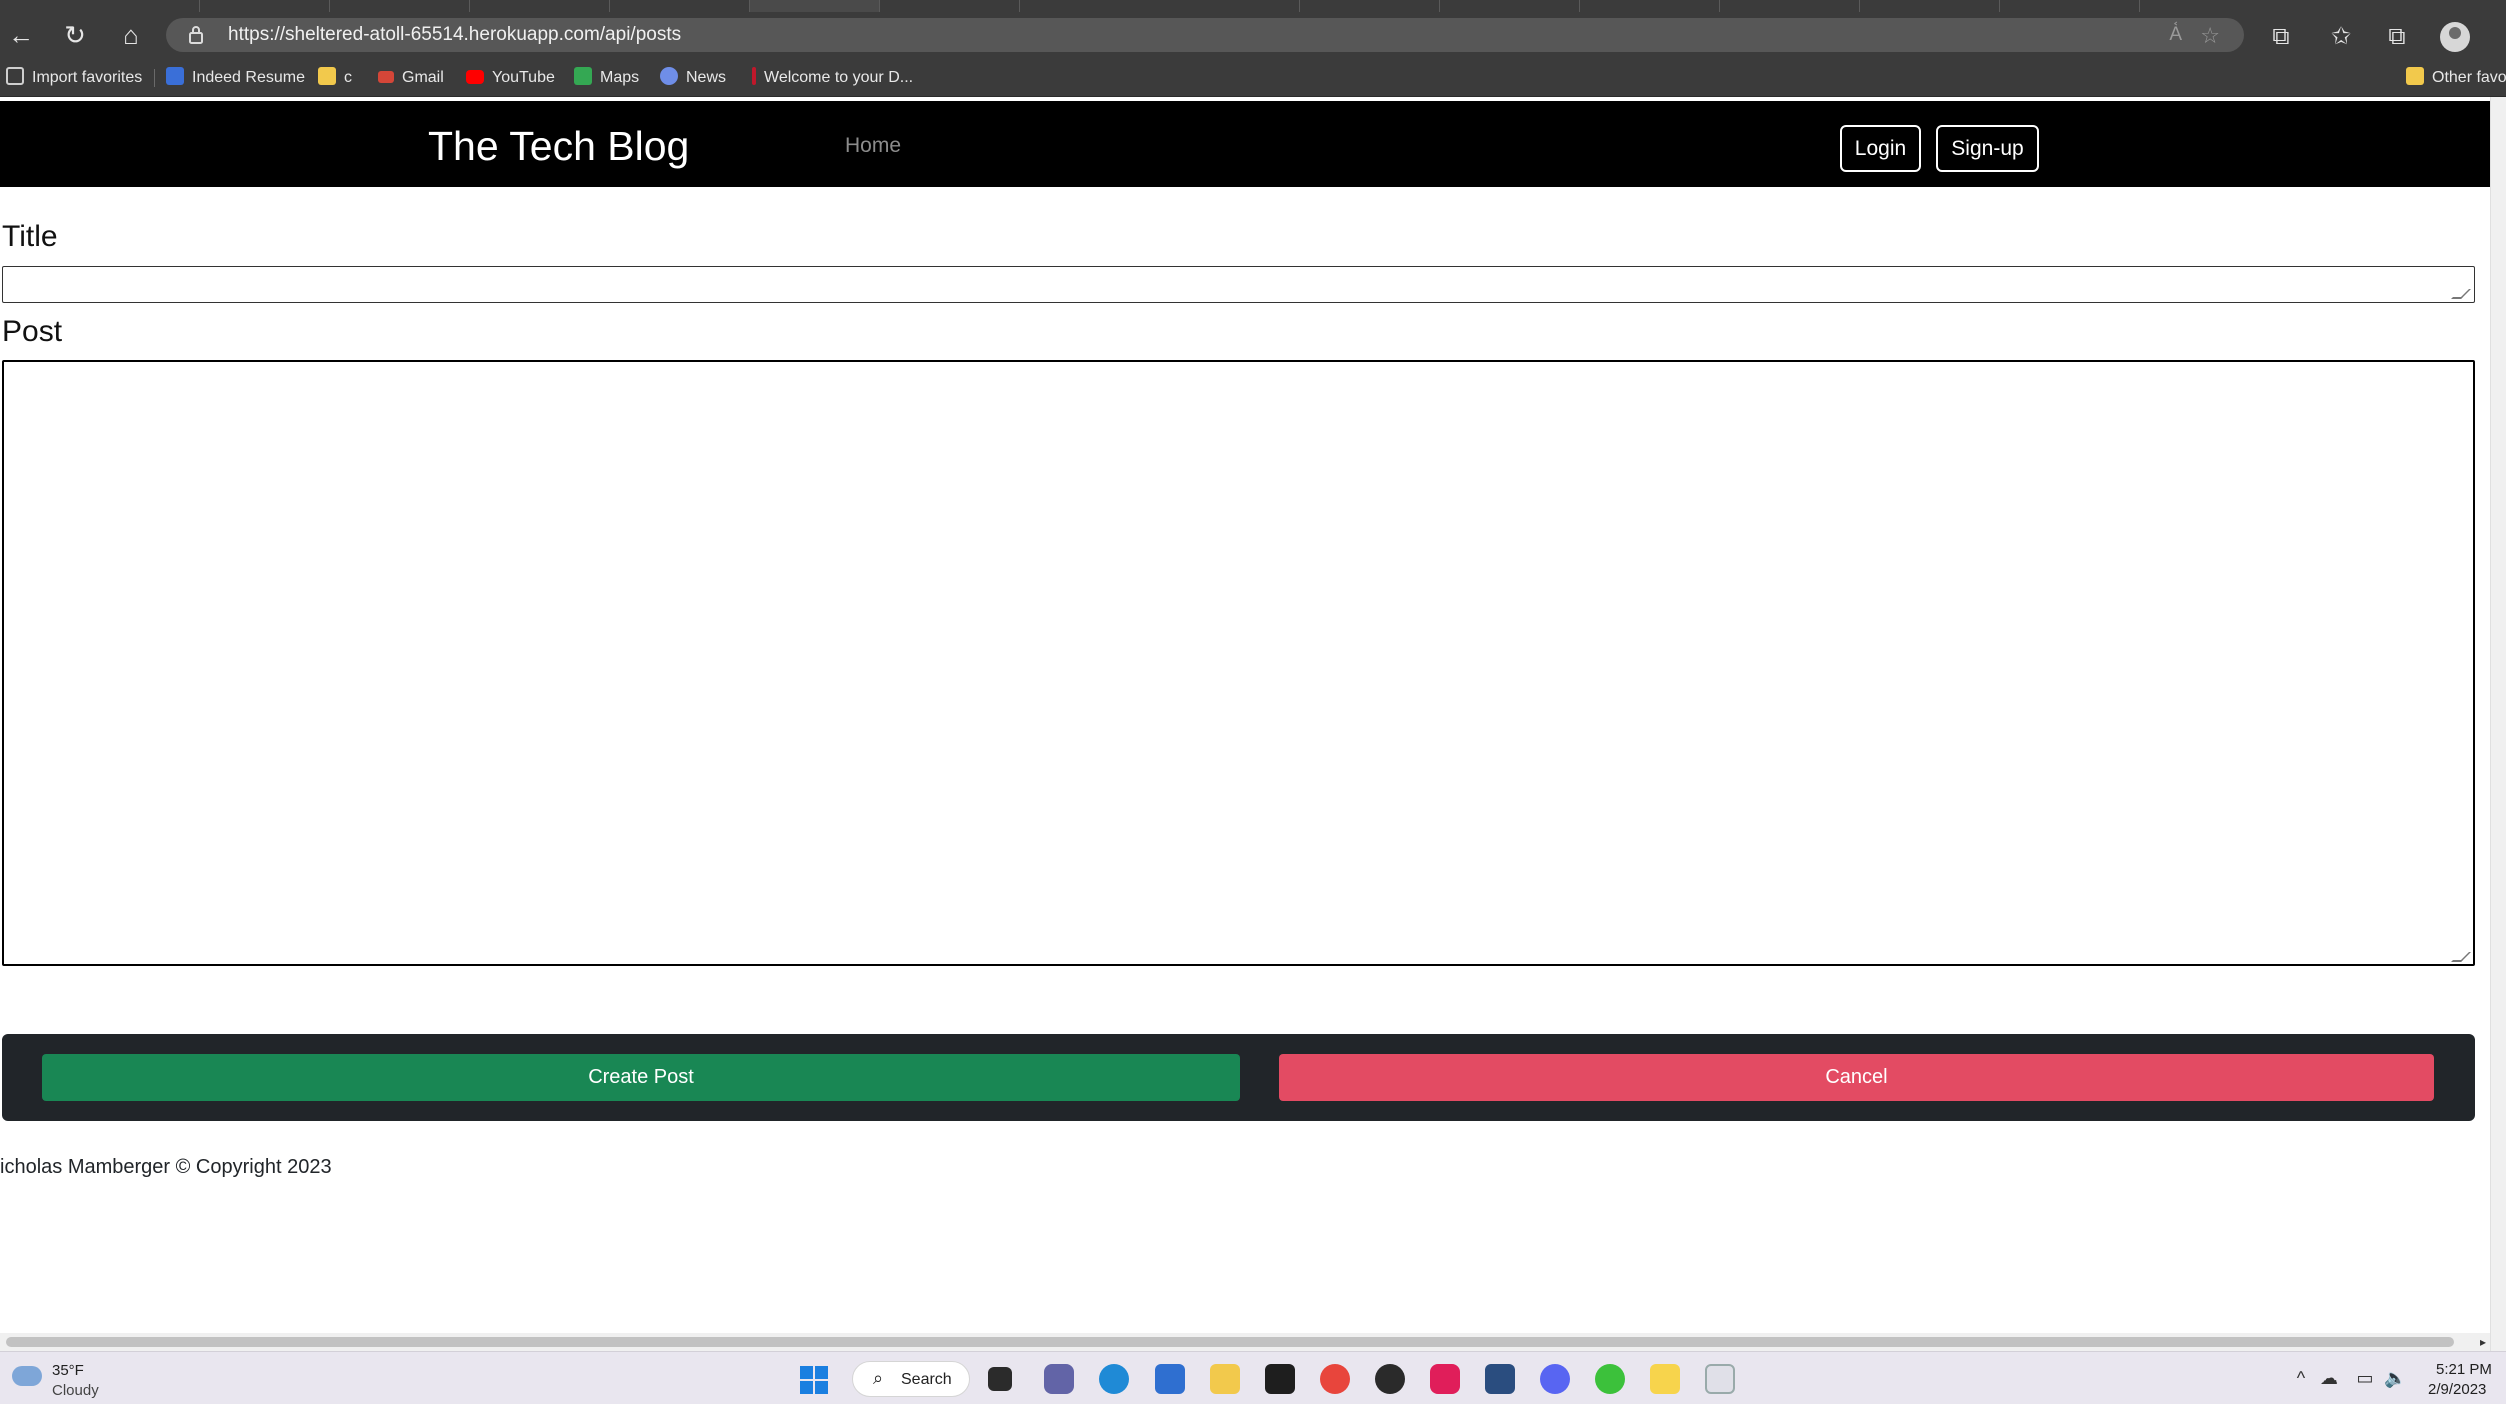 This screenshot has height=1404, width=2506. Describe the element at coordinates (75, 35) in the screenshot. I see `refresh-icon: ↻` at that location.